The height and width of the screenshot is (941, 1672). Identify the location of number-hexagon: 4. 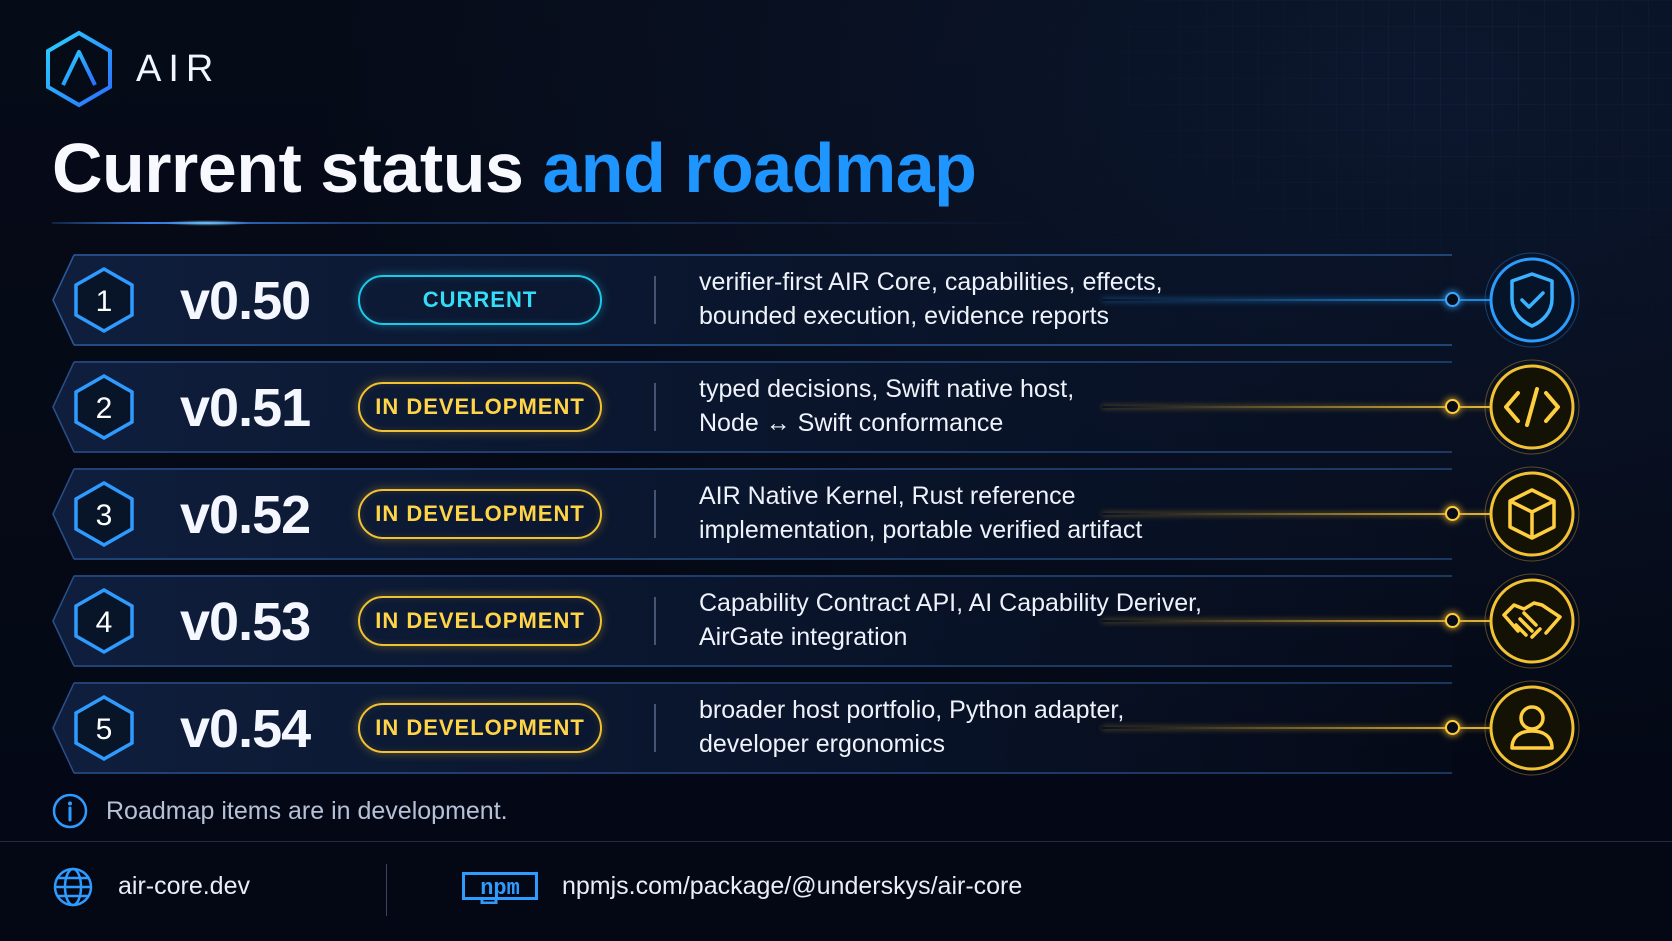
(104, 621).